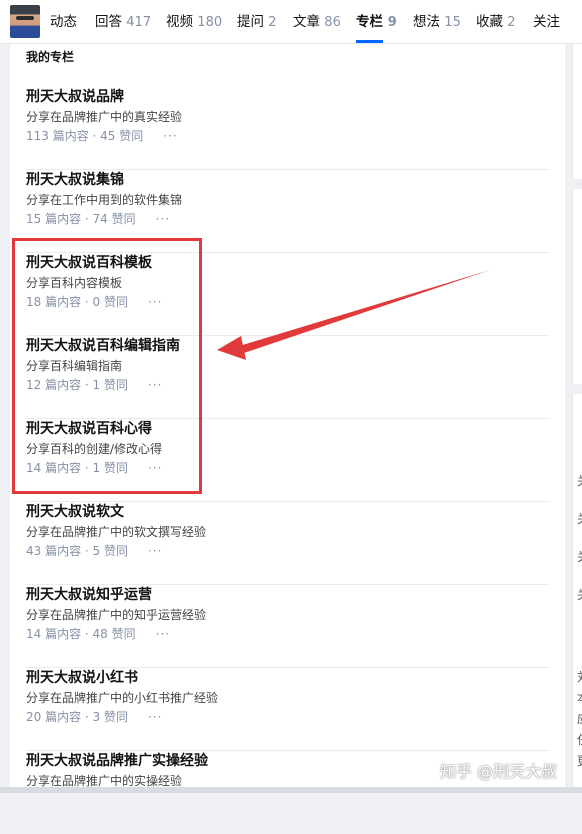 The width and height of the screenshot is (582, 834). What do you see at coordinates (579, 719) in the screenshot?
I see `sidebar-text: 应` at bounding box center [579, 719].